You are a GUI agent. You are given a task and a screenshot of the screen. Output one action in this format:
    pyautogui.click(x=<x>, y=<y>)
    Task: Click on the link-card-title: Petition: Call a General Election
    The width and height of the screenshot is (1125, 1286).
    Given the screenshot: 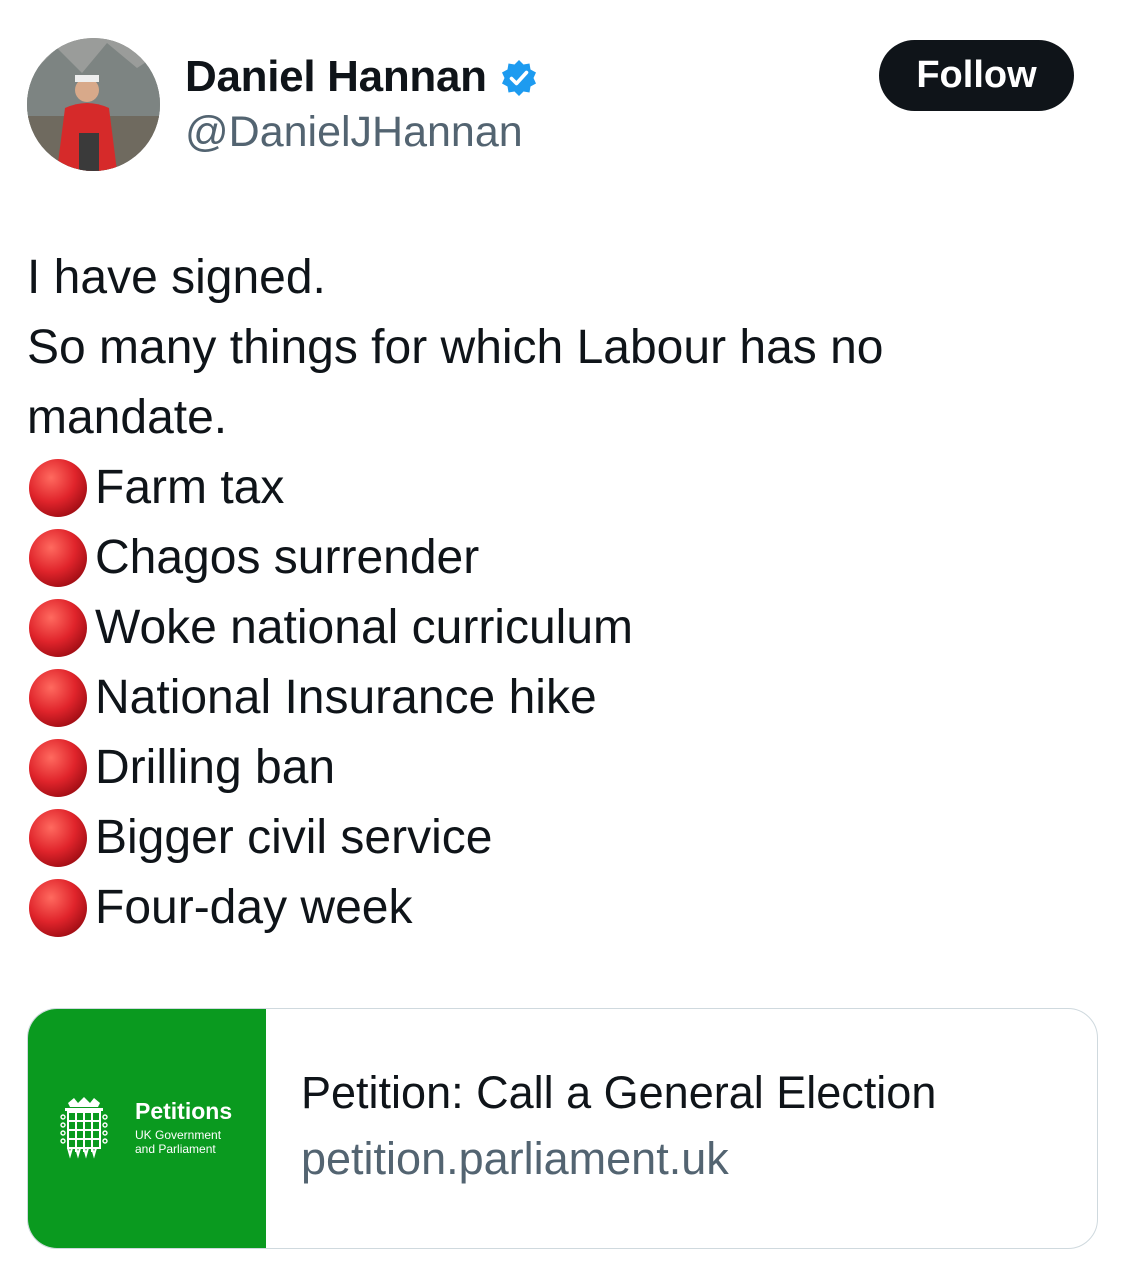 What is the action you would take?
    pyautogui.click(x=618, y=1093)
    